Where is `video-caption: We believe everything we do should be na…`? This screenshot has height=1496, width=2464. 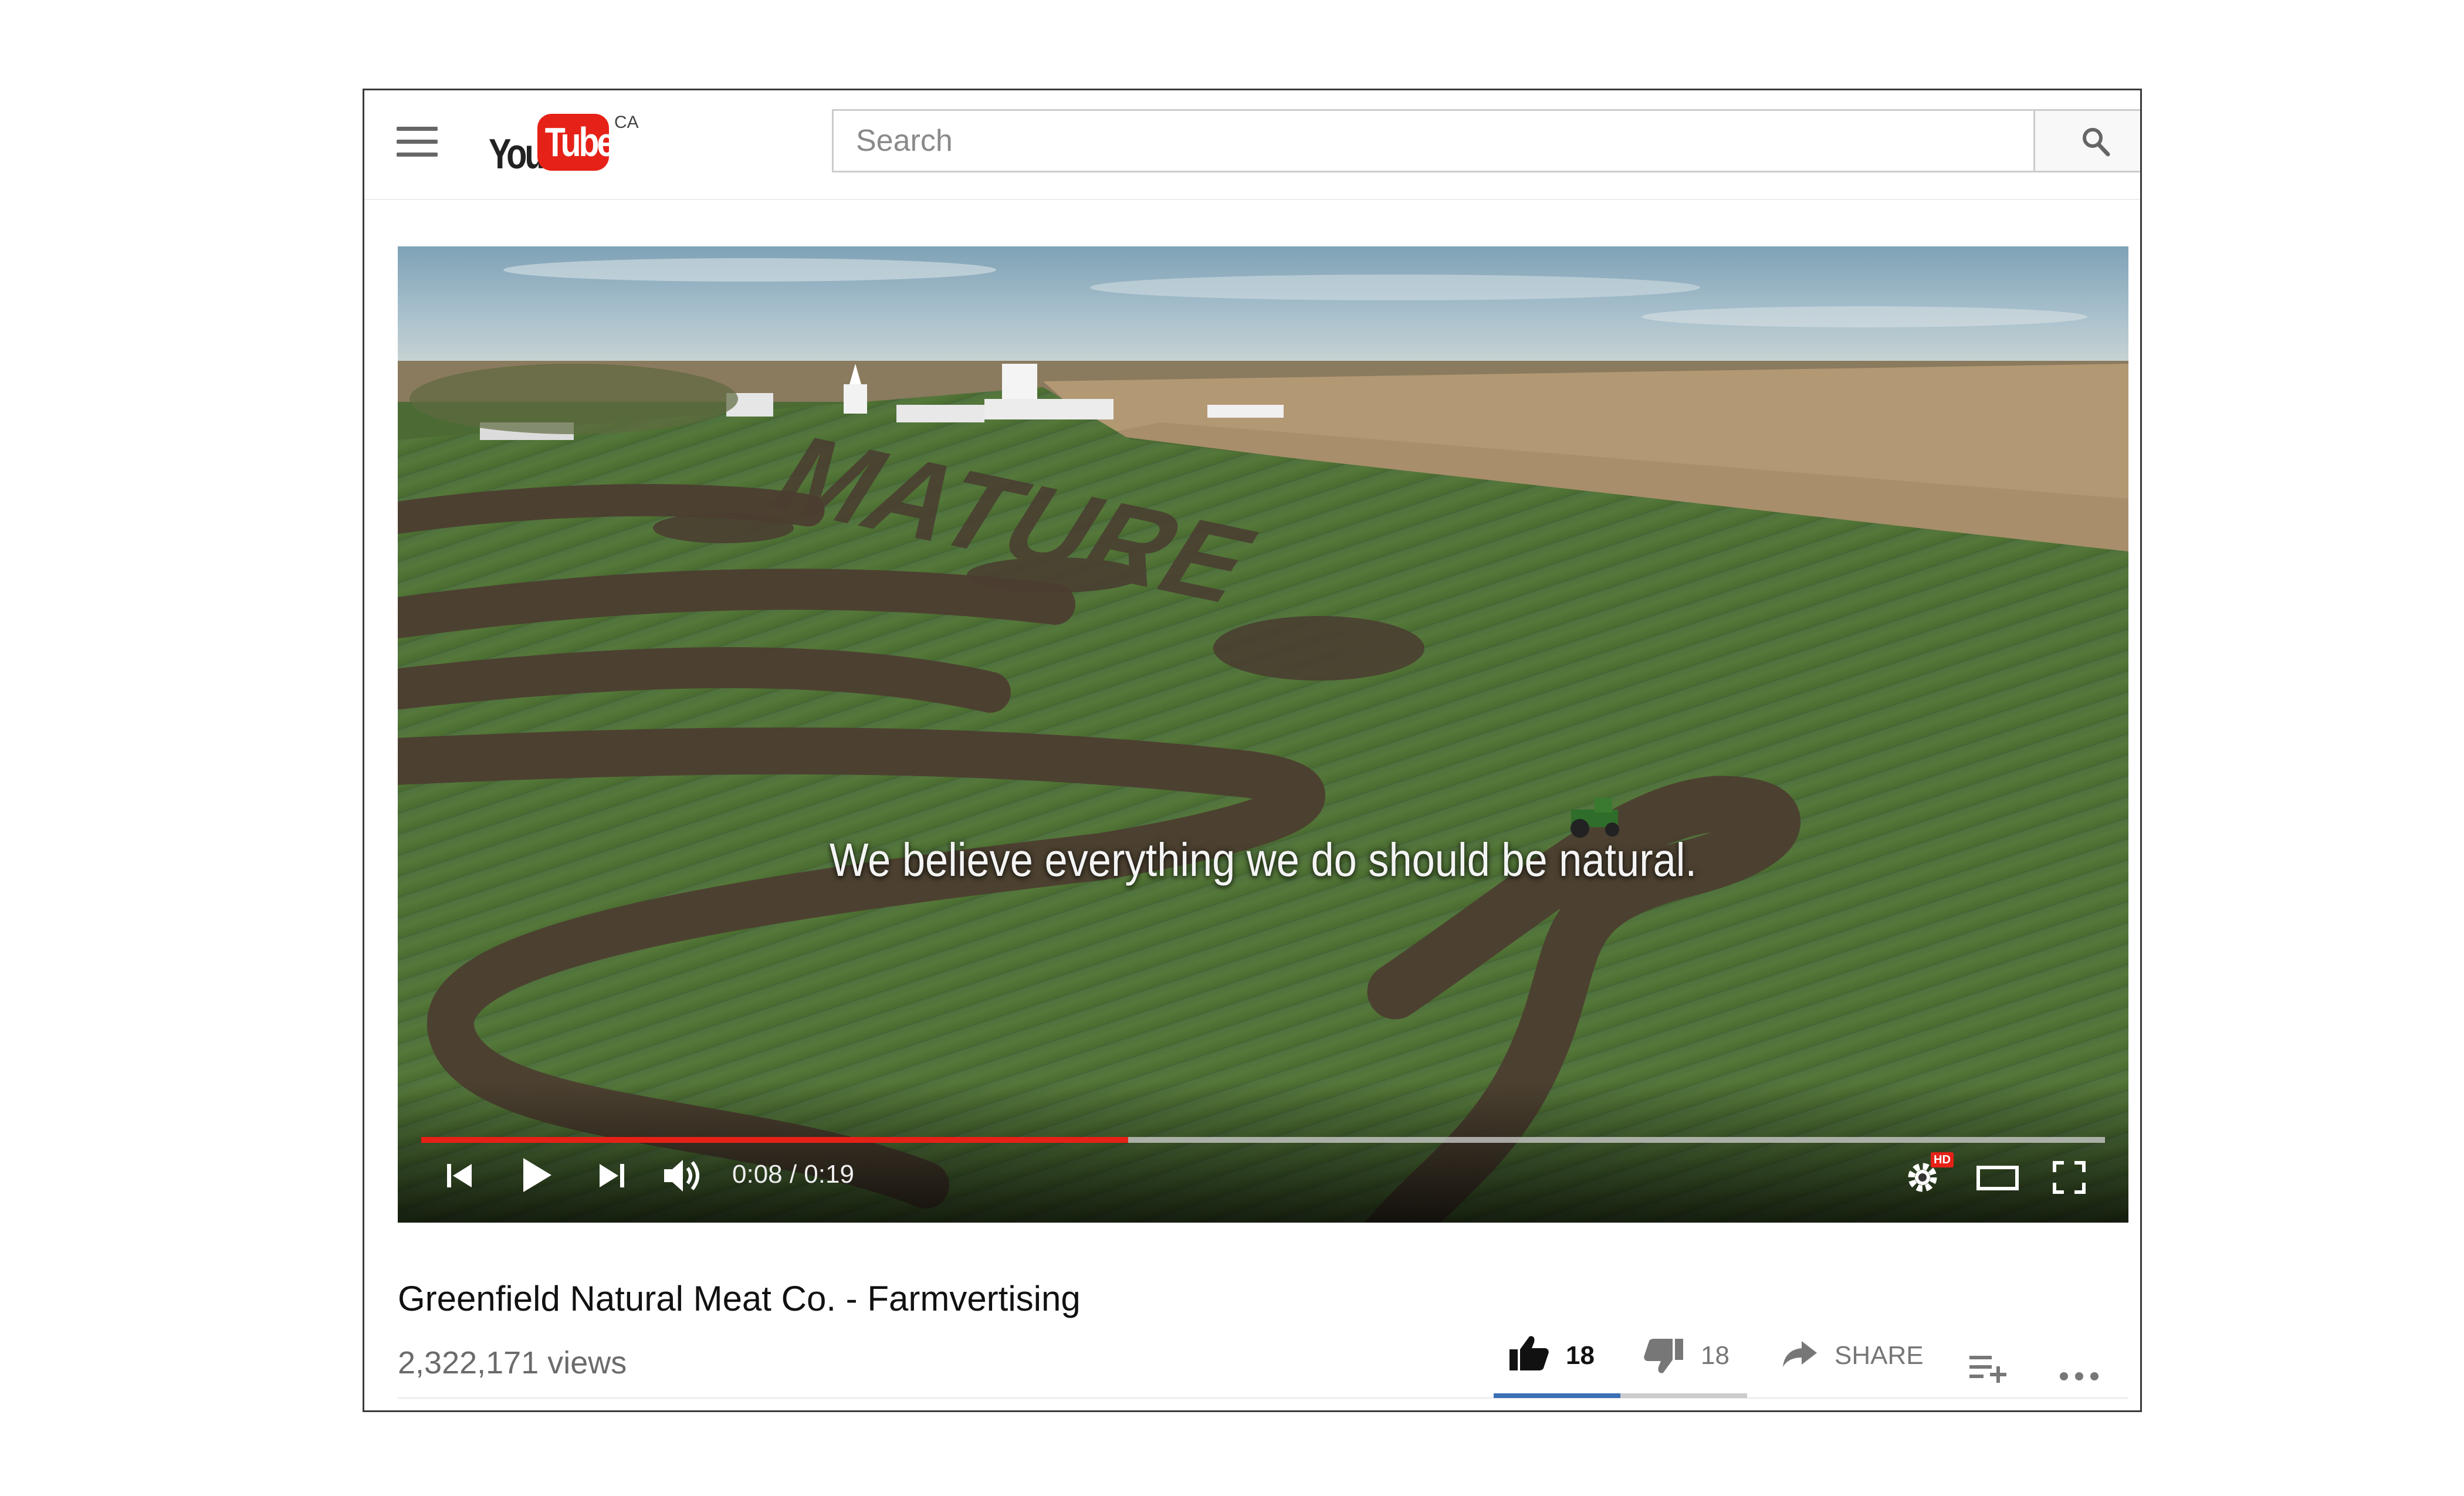
video-caption: We believe everything we do should be na… is located at coordinates (1263, 860).